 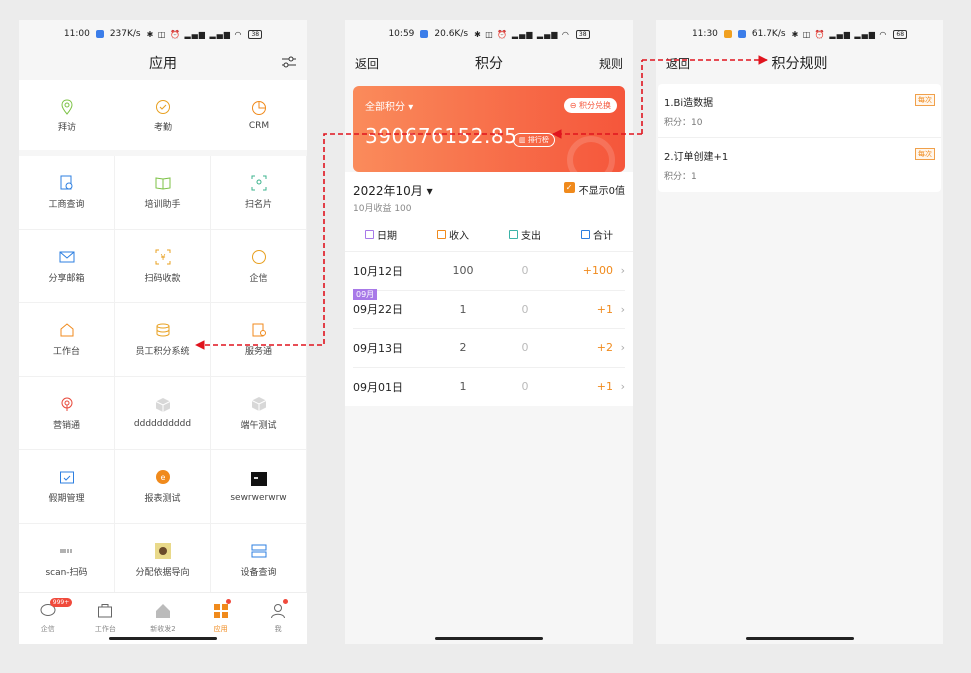 What do you see at coordinates (689, 103) in the screenshot?
I see `rule-title: 1.Bi造数据` at bounding box center [689, 103].